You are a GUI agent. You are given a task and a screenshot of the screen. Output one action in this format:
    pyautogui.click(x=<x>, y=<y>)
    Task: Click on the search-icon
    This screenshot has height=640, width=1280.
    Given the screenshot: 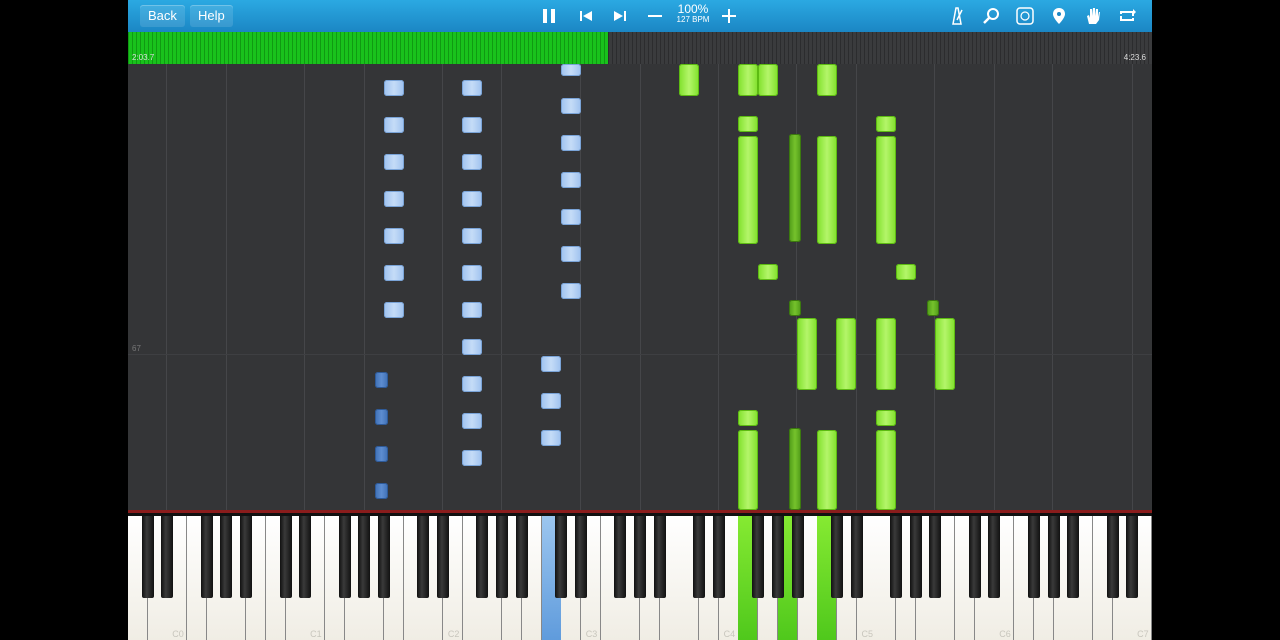 What is the action you would take?
    pyautogui.click(x=991, y=16)
    